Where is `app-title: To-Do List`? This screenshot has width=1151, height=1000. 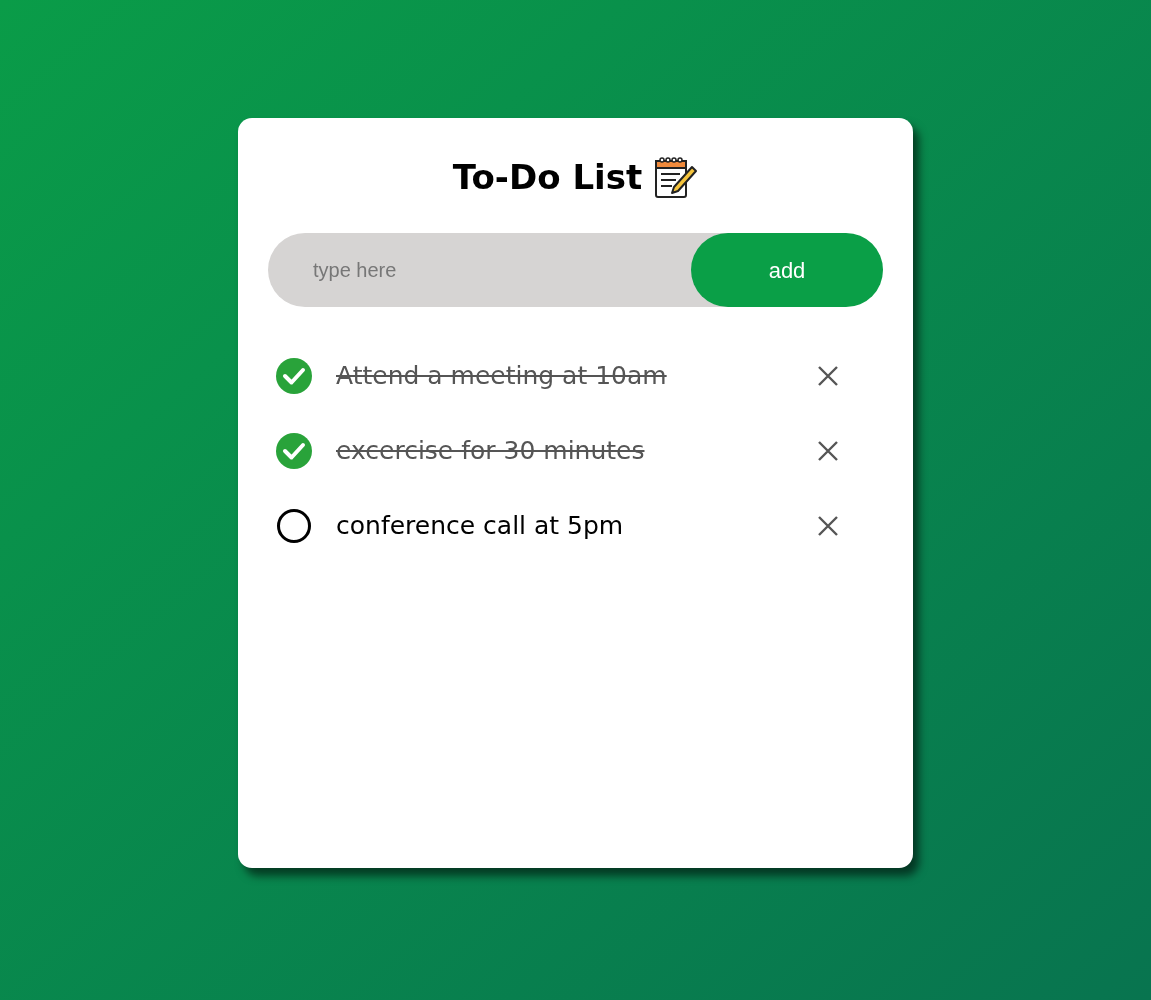
app-title: To-Do List is located at coordinates (547, 177).